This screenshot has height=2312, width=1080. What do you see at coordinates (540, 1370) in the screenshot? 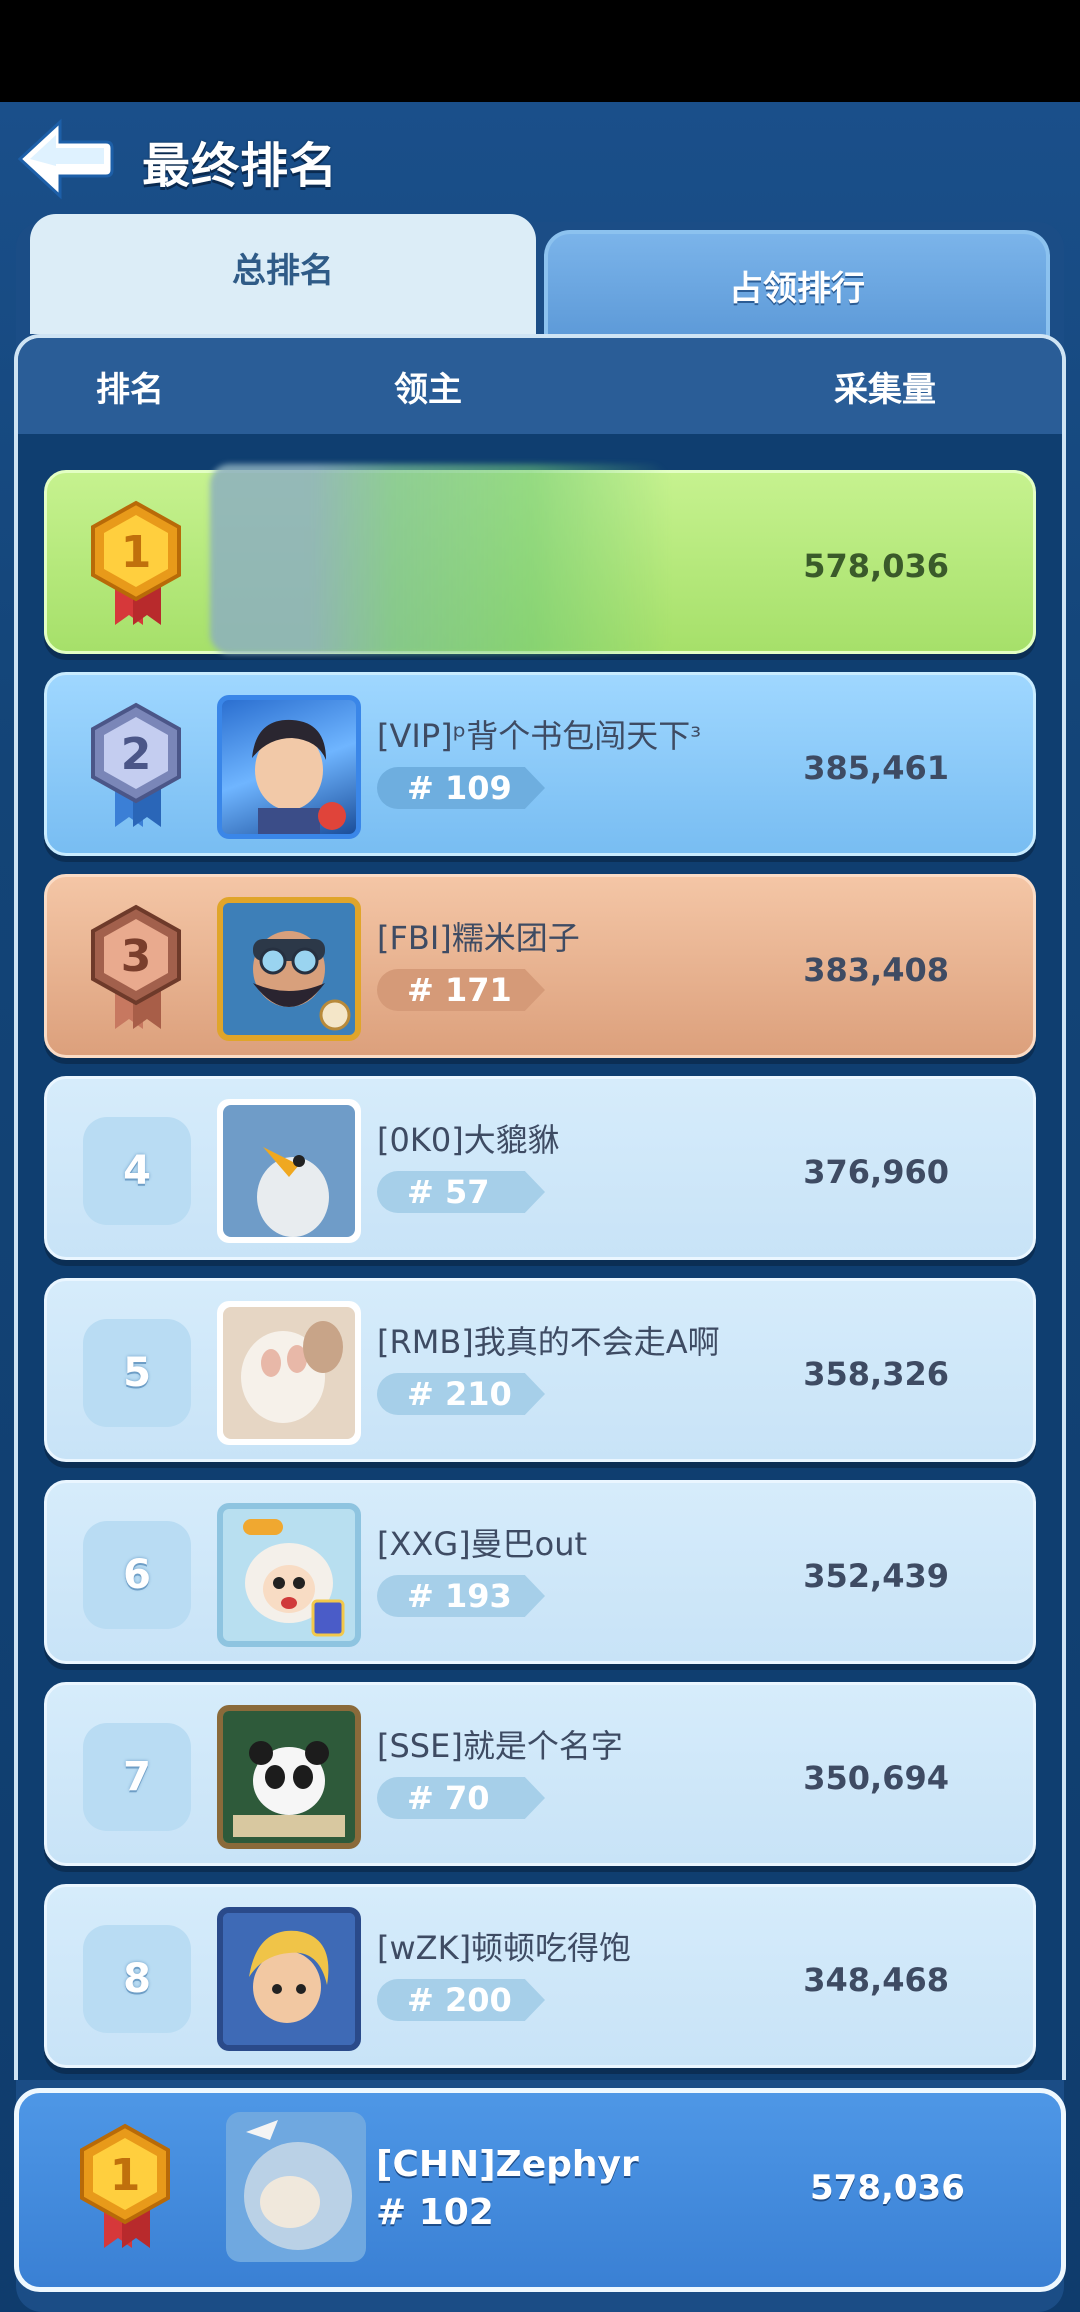
I see `ranking-row-5: 5 [RMB]我真的不会走A啊 # 210 358,326` at bounding box center [540, 1370].